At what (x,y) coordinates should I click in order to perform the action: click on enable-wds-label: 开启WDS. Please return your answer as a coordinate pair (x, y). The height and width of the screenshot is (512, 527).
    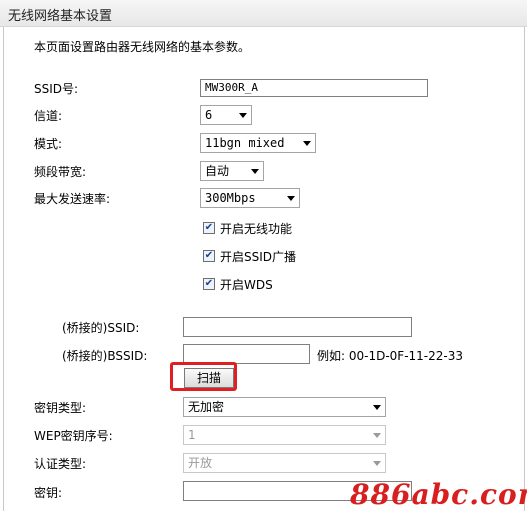
    Looking at the image, I should click on (246, 285).